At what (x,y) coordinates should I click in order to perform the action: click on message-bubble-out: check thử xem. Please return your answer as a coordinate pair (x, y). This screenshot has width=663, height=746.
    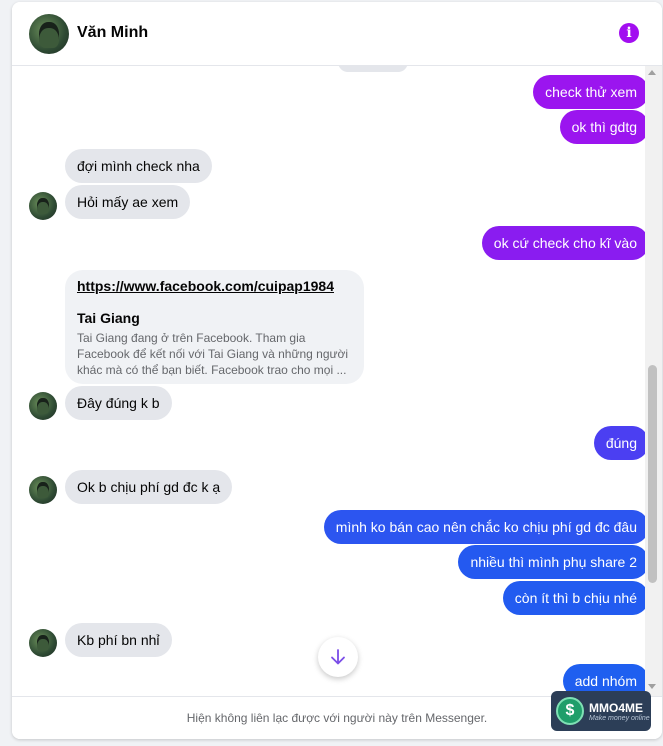
    Looking at the image, I should click on (591, 92).